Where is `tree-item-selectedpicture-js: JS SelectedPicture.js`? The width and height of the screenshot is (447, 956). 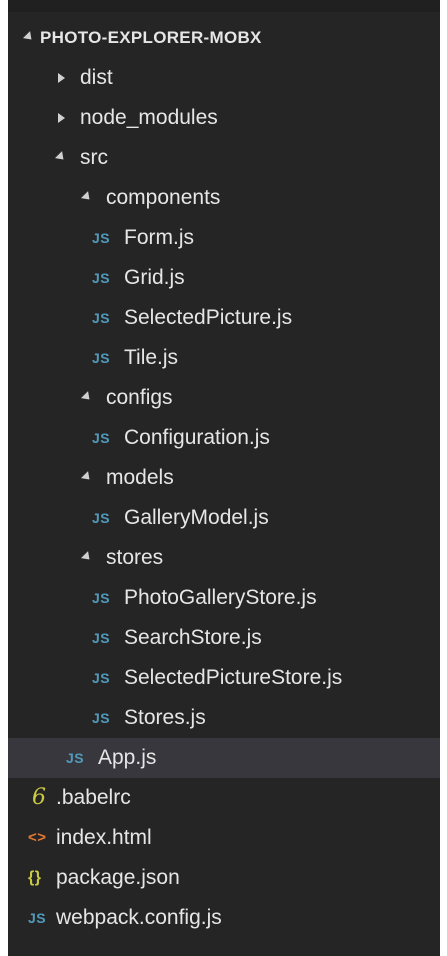 tree-item-selectedpicture-js: JS SelectedPicture.js is located at coordinates (224, 318).